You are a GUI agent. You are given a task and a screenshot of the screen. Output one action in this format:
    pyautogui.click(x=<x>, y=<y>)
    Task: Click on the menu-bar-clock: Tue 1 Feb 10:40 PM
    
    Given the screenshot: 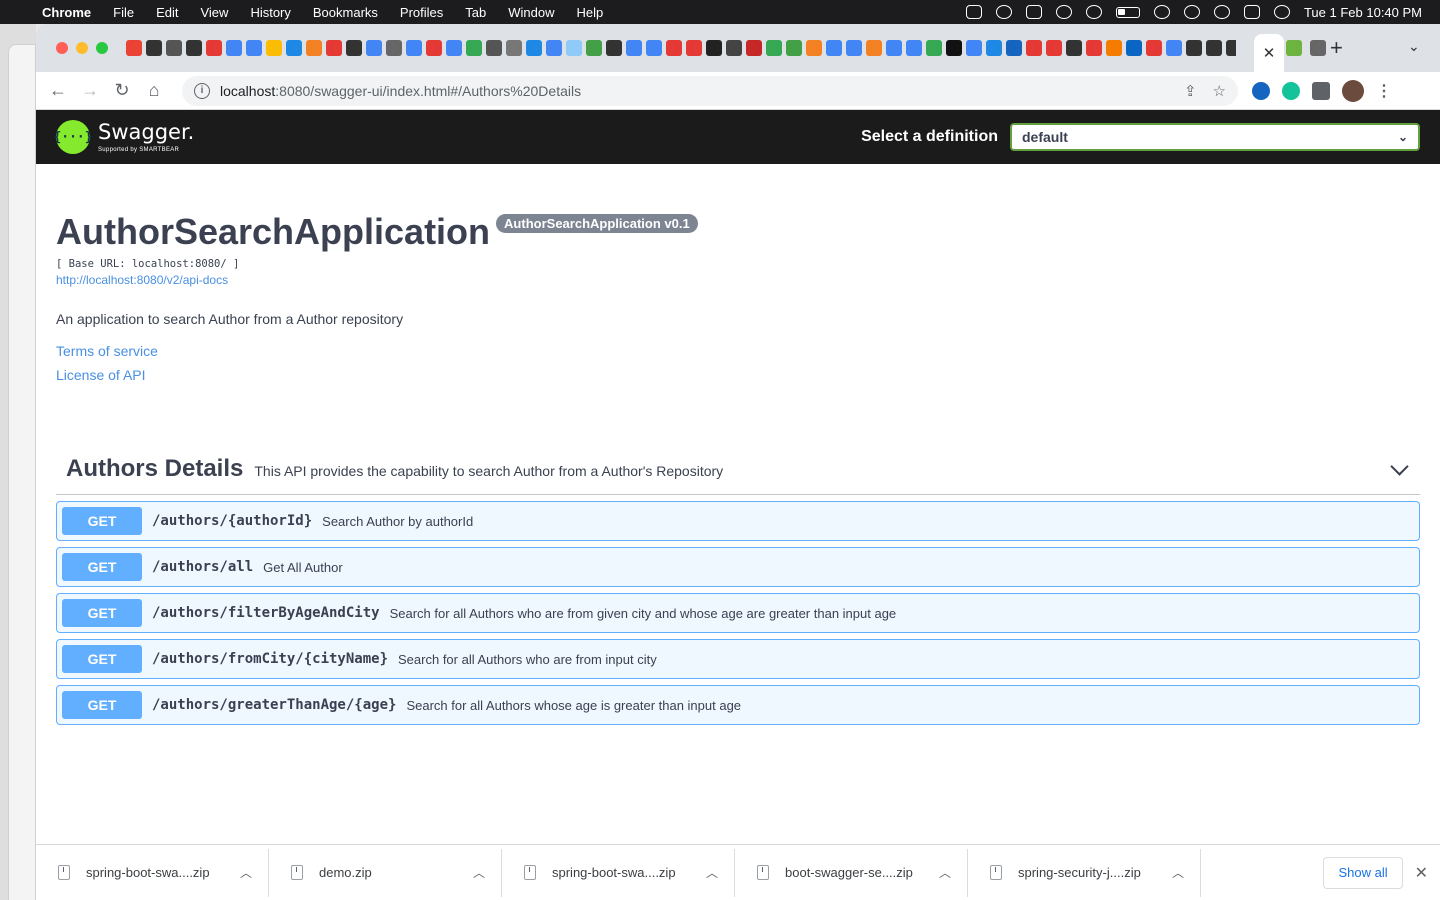 What is the action you would take?
    pyautogui.click(x=1363, y=12)
    